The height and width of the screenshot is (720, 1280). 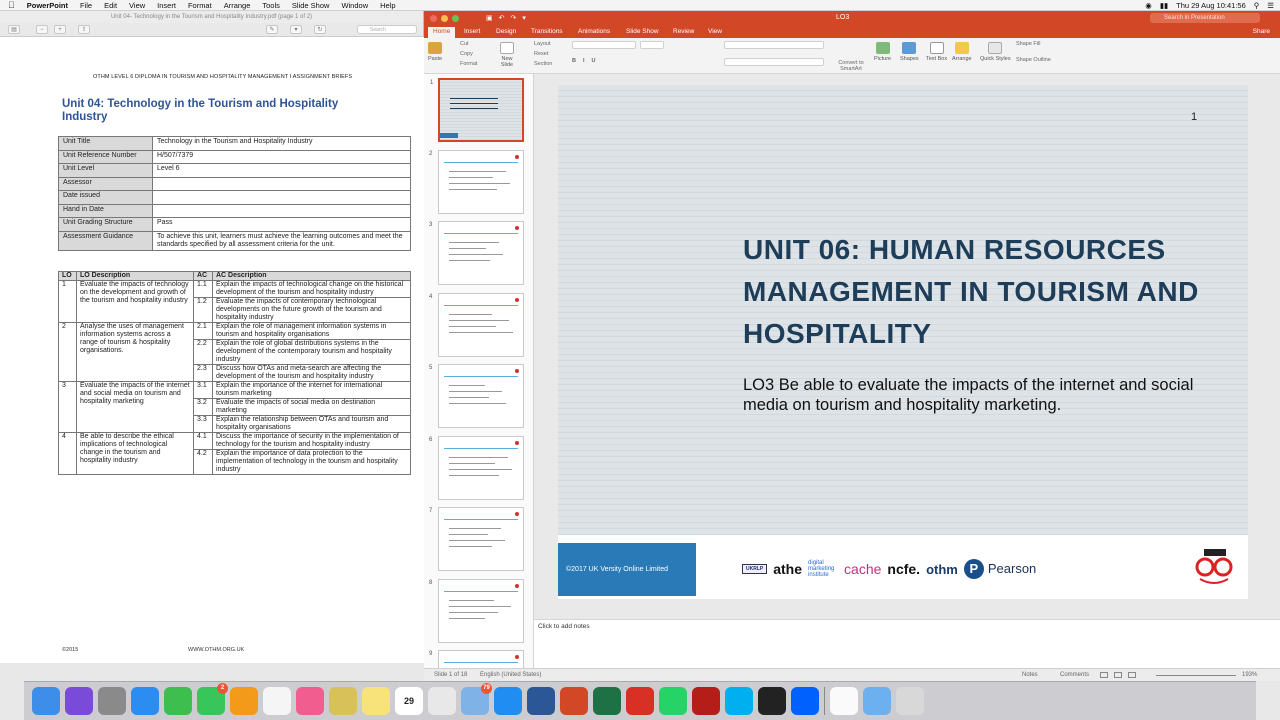 What do you see at coordinates (510, 675) in the screenshot?
I see `language-status: English (United States)` at bounding box center [510, 675].